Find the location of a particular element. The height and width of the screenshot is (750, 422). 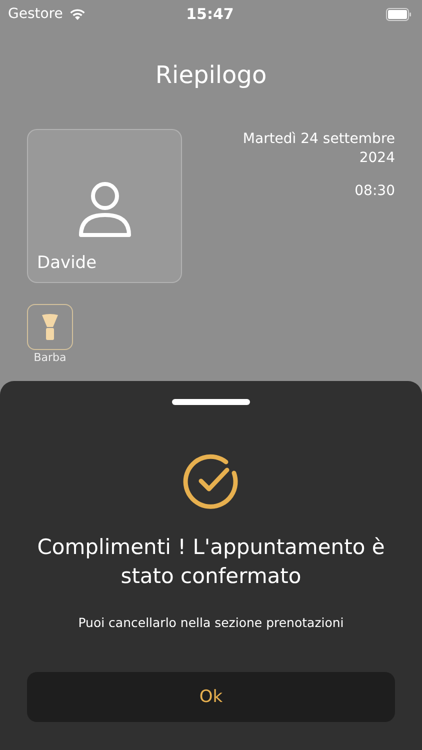

service-tile is located at coordinates (50, 327).